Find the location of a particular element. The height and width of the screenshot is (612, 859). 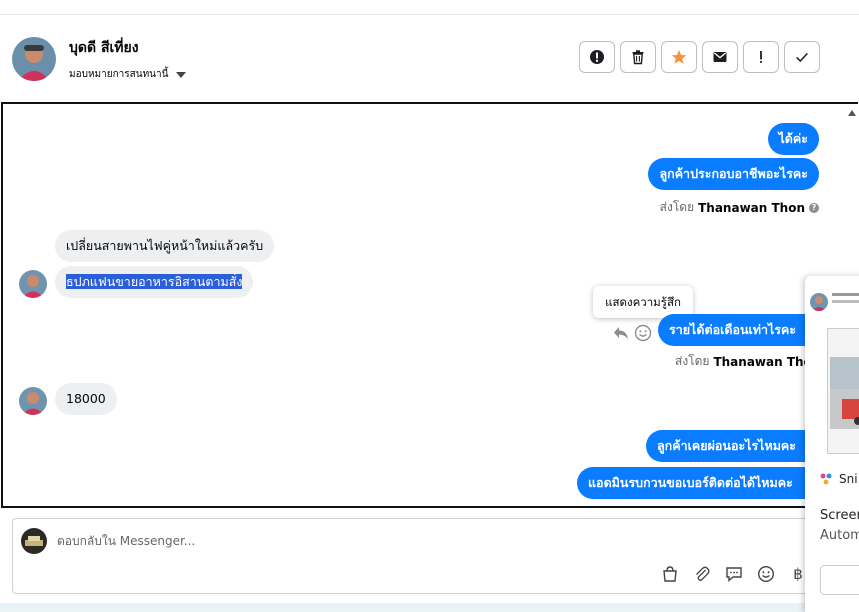

chat-bubble-icon is located at coordinates (734, 575).